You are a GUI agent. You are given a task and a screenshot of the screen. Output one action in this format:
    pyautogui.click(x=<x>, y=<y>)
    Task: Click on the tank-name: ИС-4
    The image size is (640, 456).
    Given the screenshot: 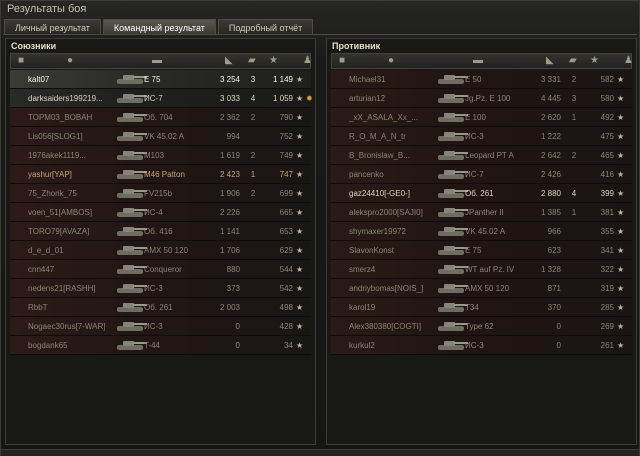 What is the action you would take?
    pyautogui.click(x=153, y=212)
    